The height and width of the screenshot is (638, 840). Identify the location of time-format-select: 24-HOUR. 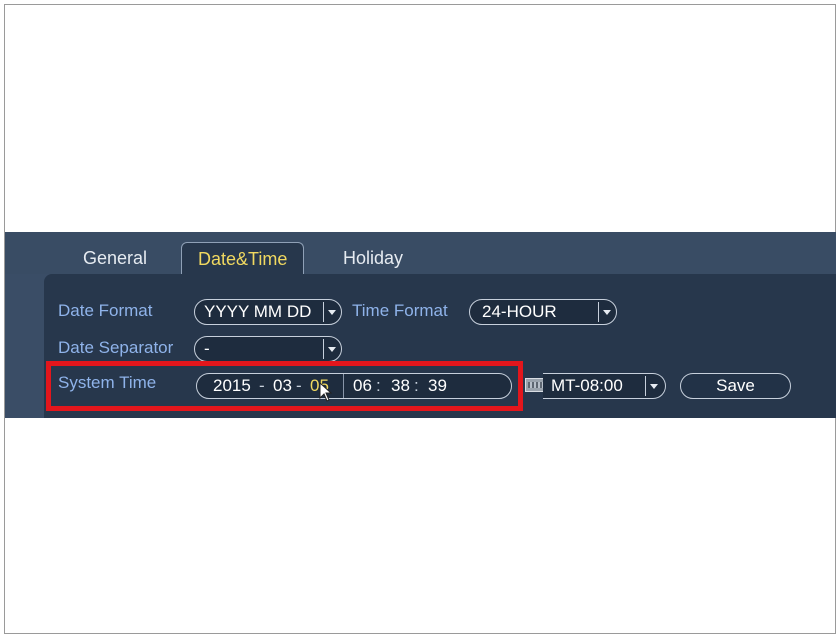
(543, 312).